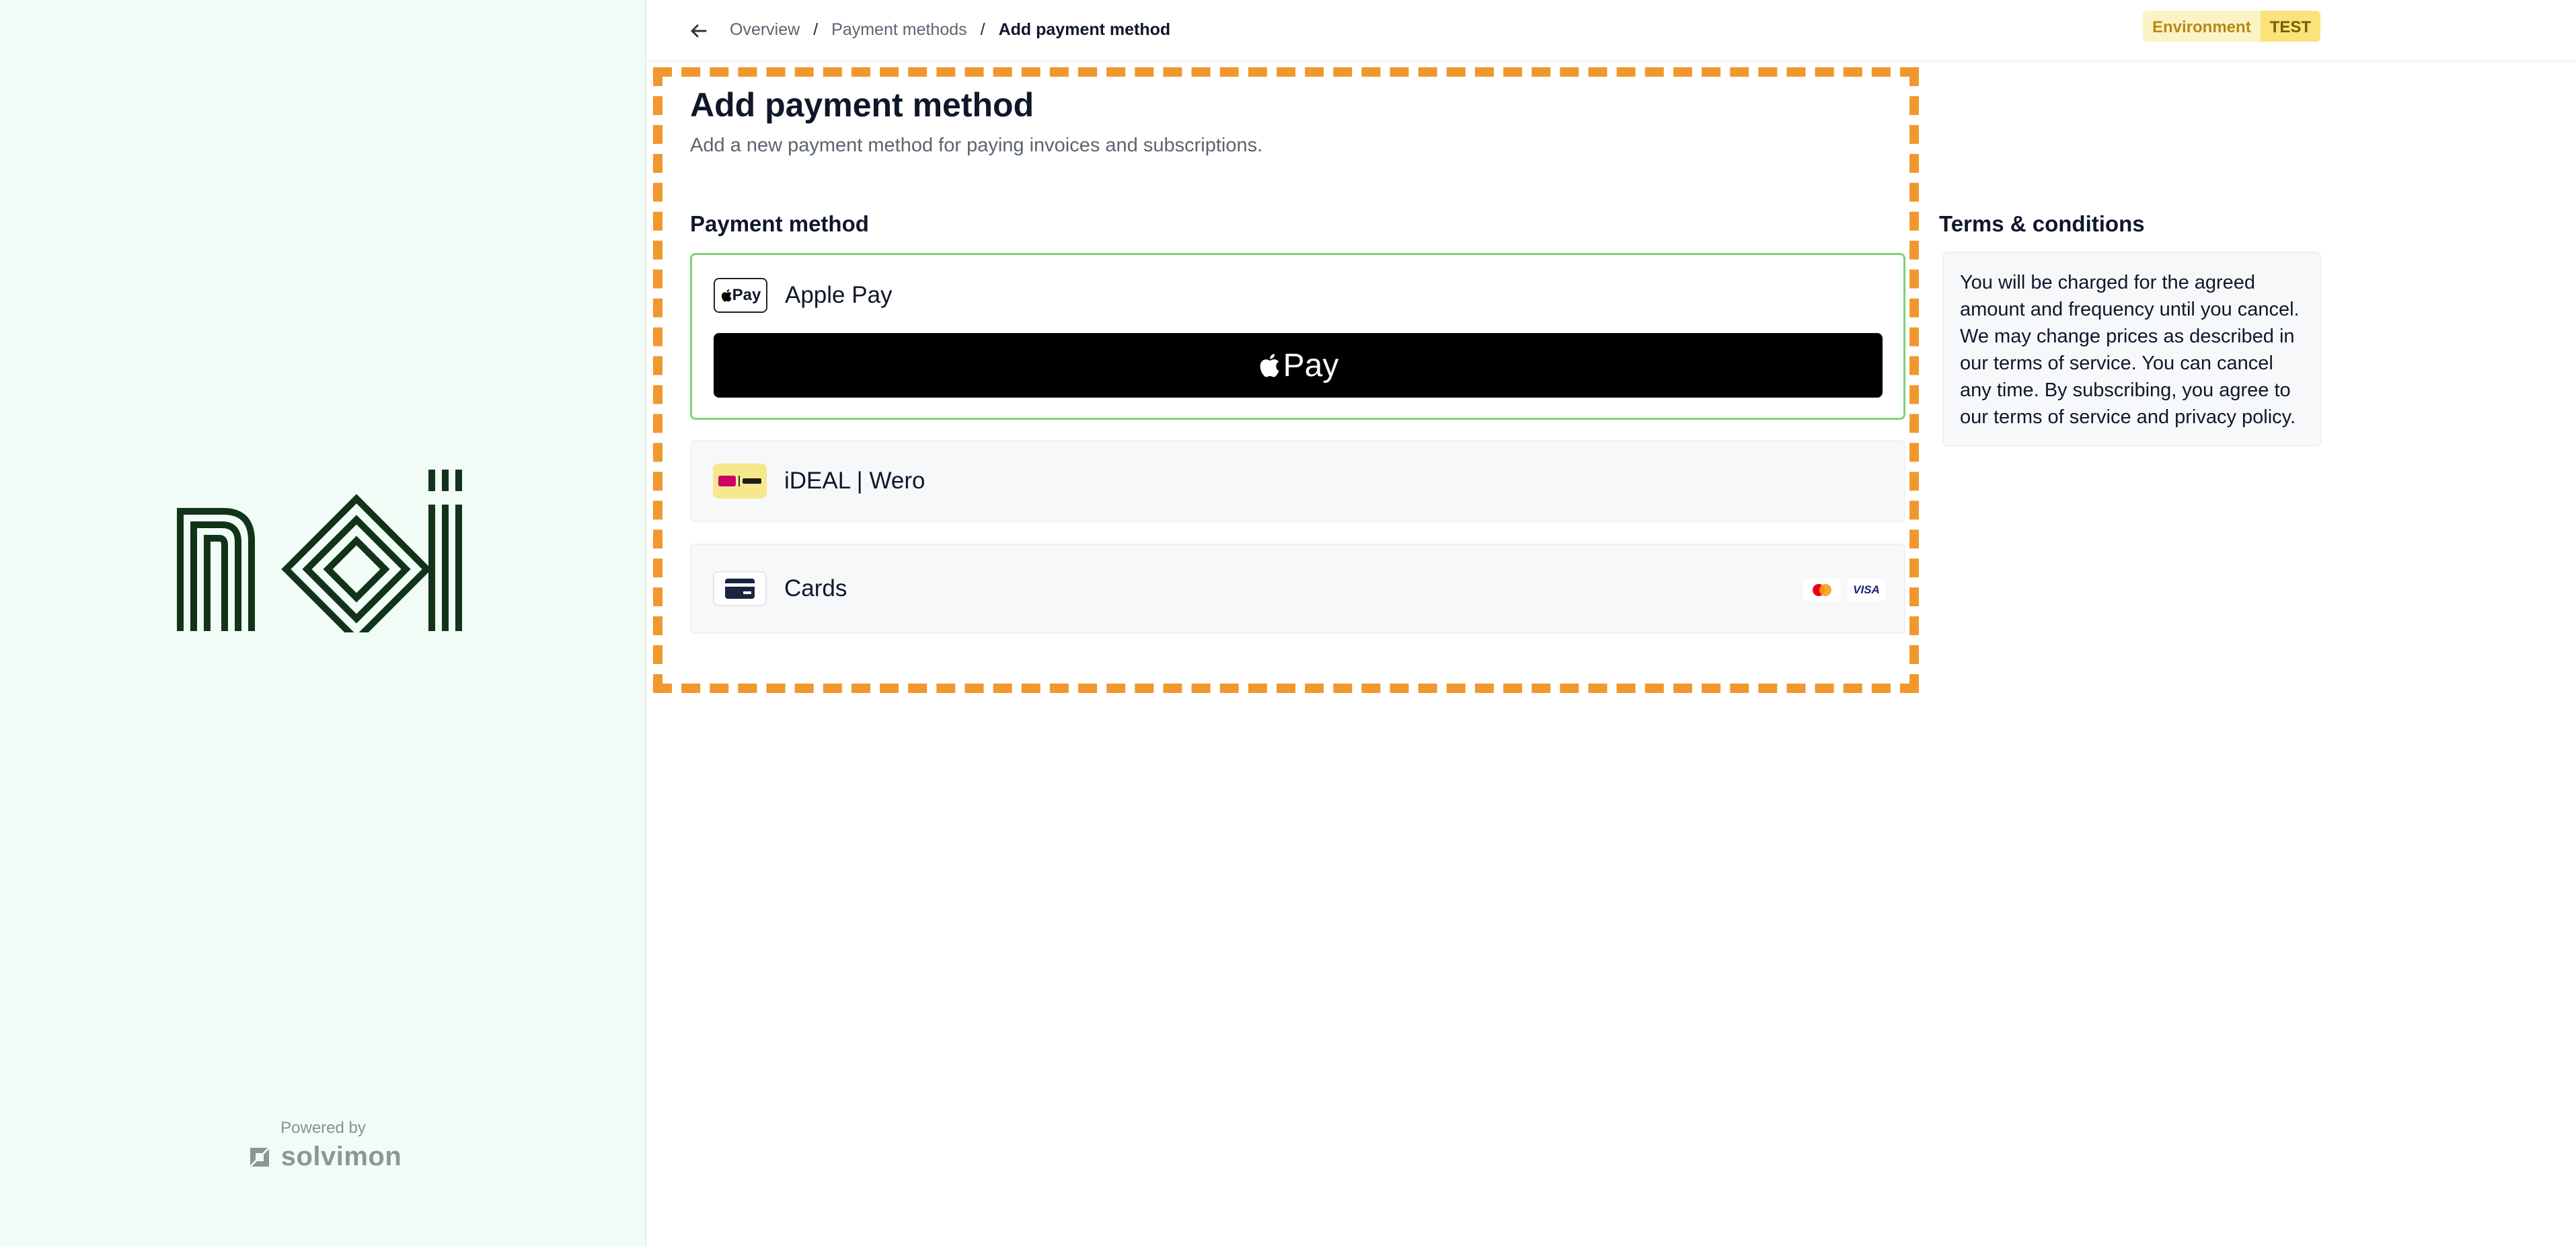  Describe the element at coordinates (1822, 590) in the screenshot. I see `mastercard-icon` at that location.